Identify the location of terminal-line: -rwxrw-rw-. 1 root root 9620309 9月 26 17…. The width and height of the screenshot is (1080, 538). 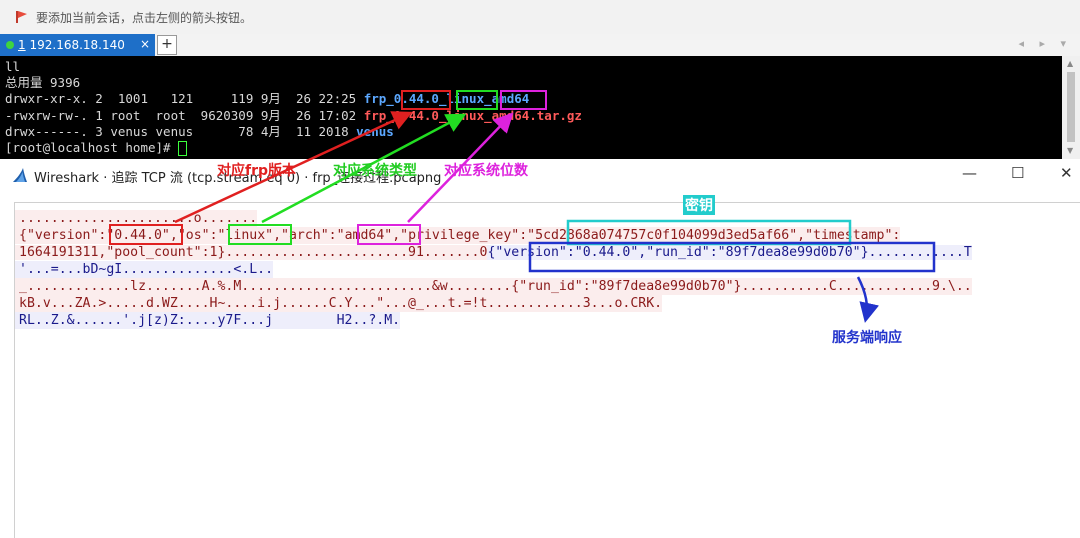
(293, 115).